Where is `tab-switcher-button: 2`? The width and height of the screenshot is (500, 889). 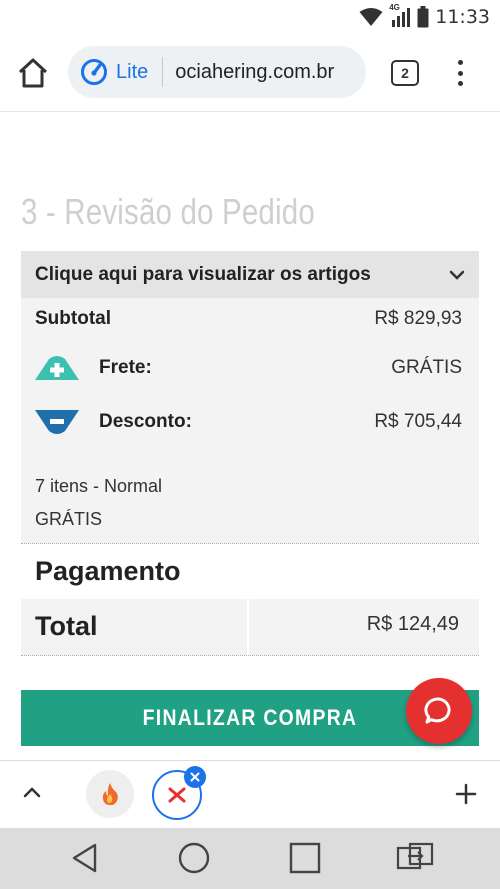 tab-switcher-button: 2 is located at coordinates (405, 73).